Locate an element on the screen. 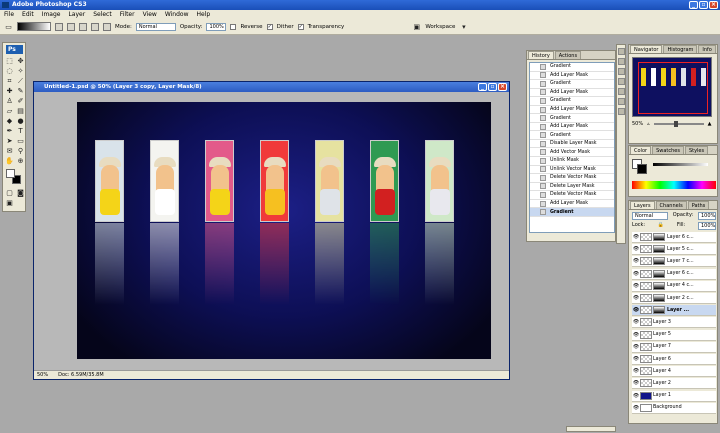 This screenshot has width=720, height=433. gradient-tool-icon: ▭ is located at coordinates (8, 27).